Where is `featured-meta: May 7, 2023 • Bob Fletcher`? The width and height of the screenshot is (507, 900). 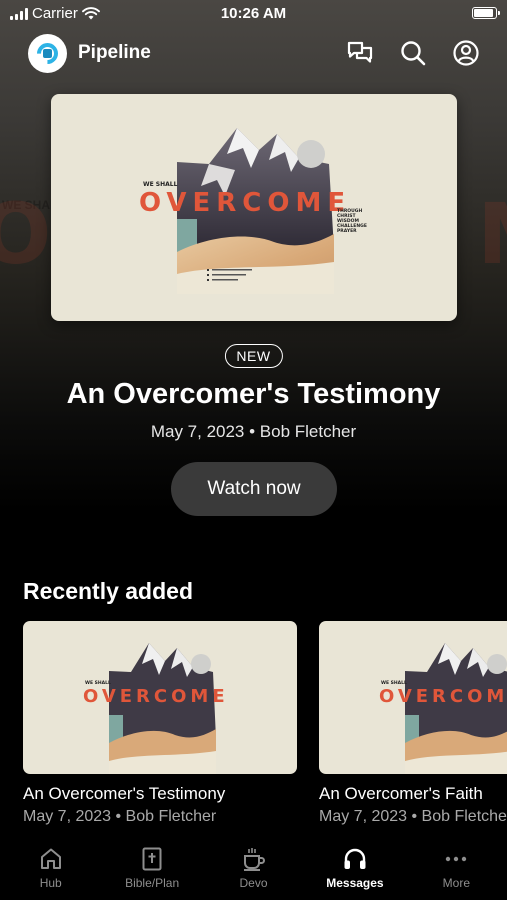 featured-meta: May 7, 2023 • Bob Fletcher is located at coordinates (253, 431).